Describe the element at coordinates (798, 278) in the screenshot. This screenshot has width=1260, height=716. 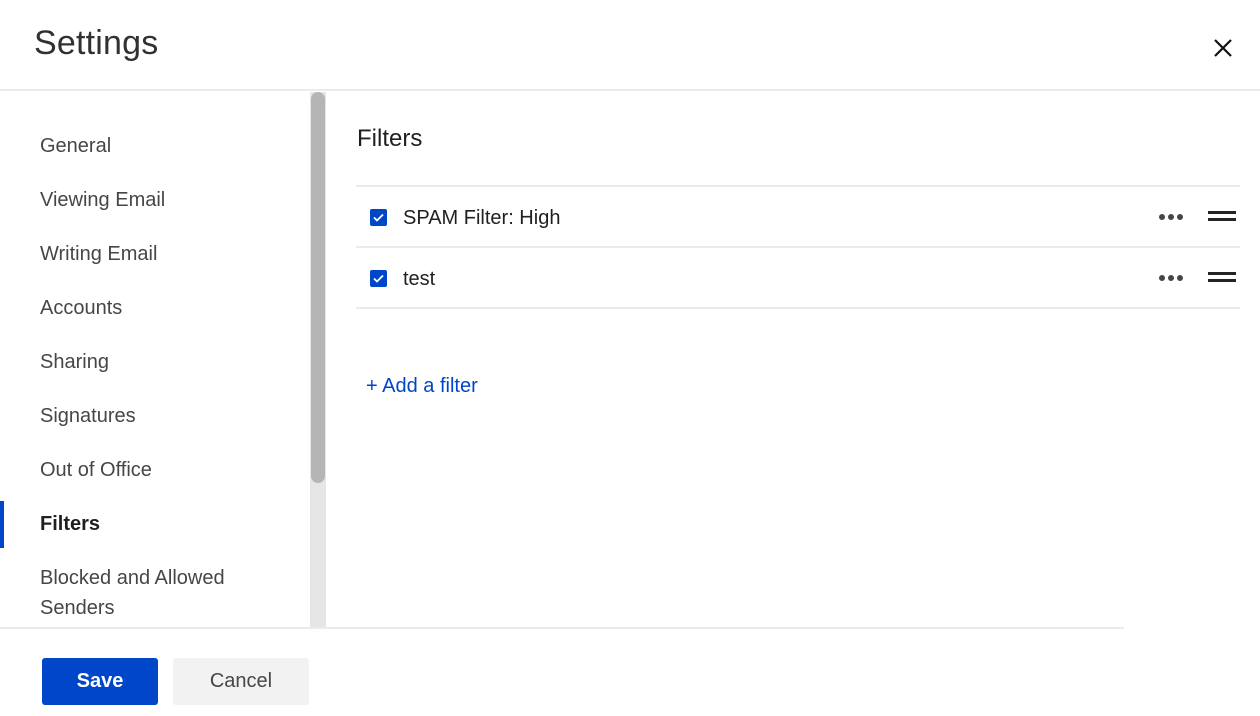
I see `filter-row: test` at that location.